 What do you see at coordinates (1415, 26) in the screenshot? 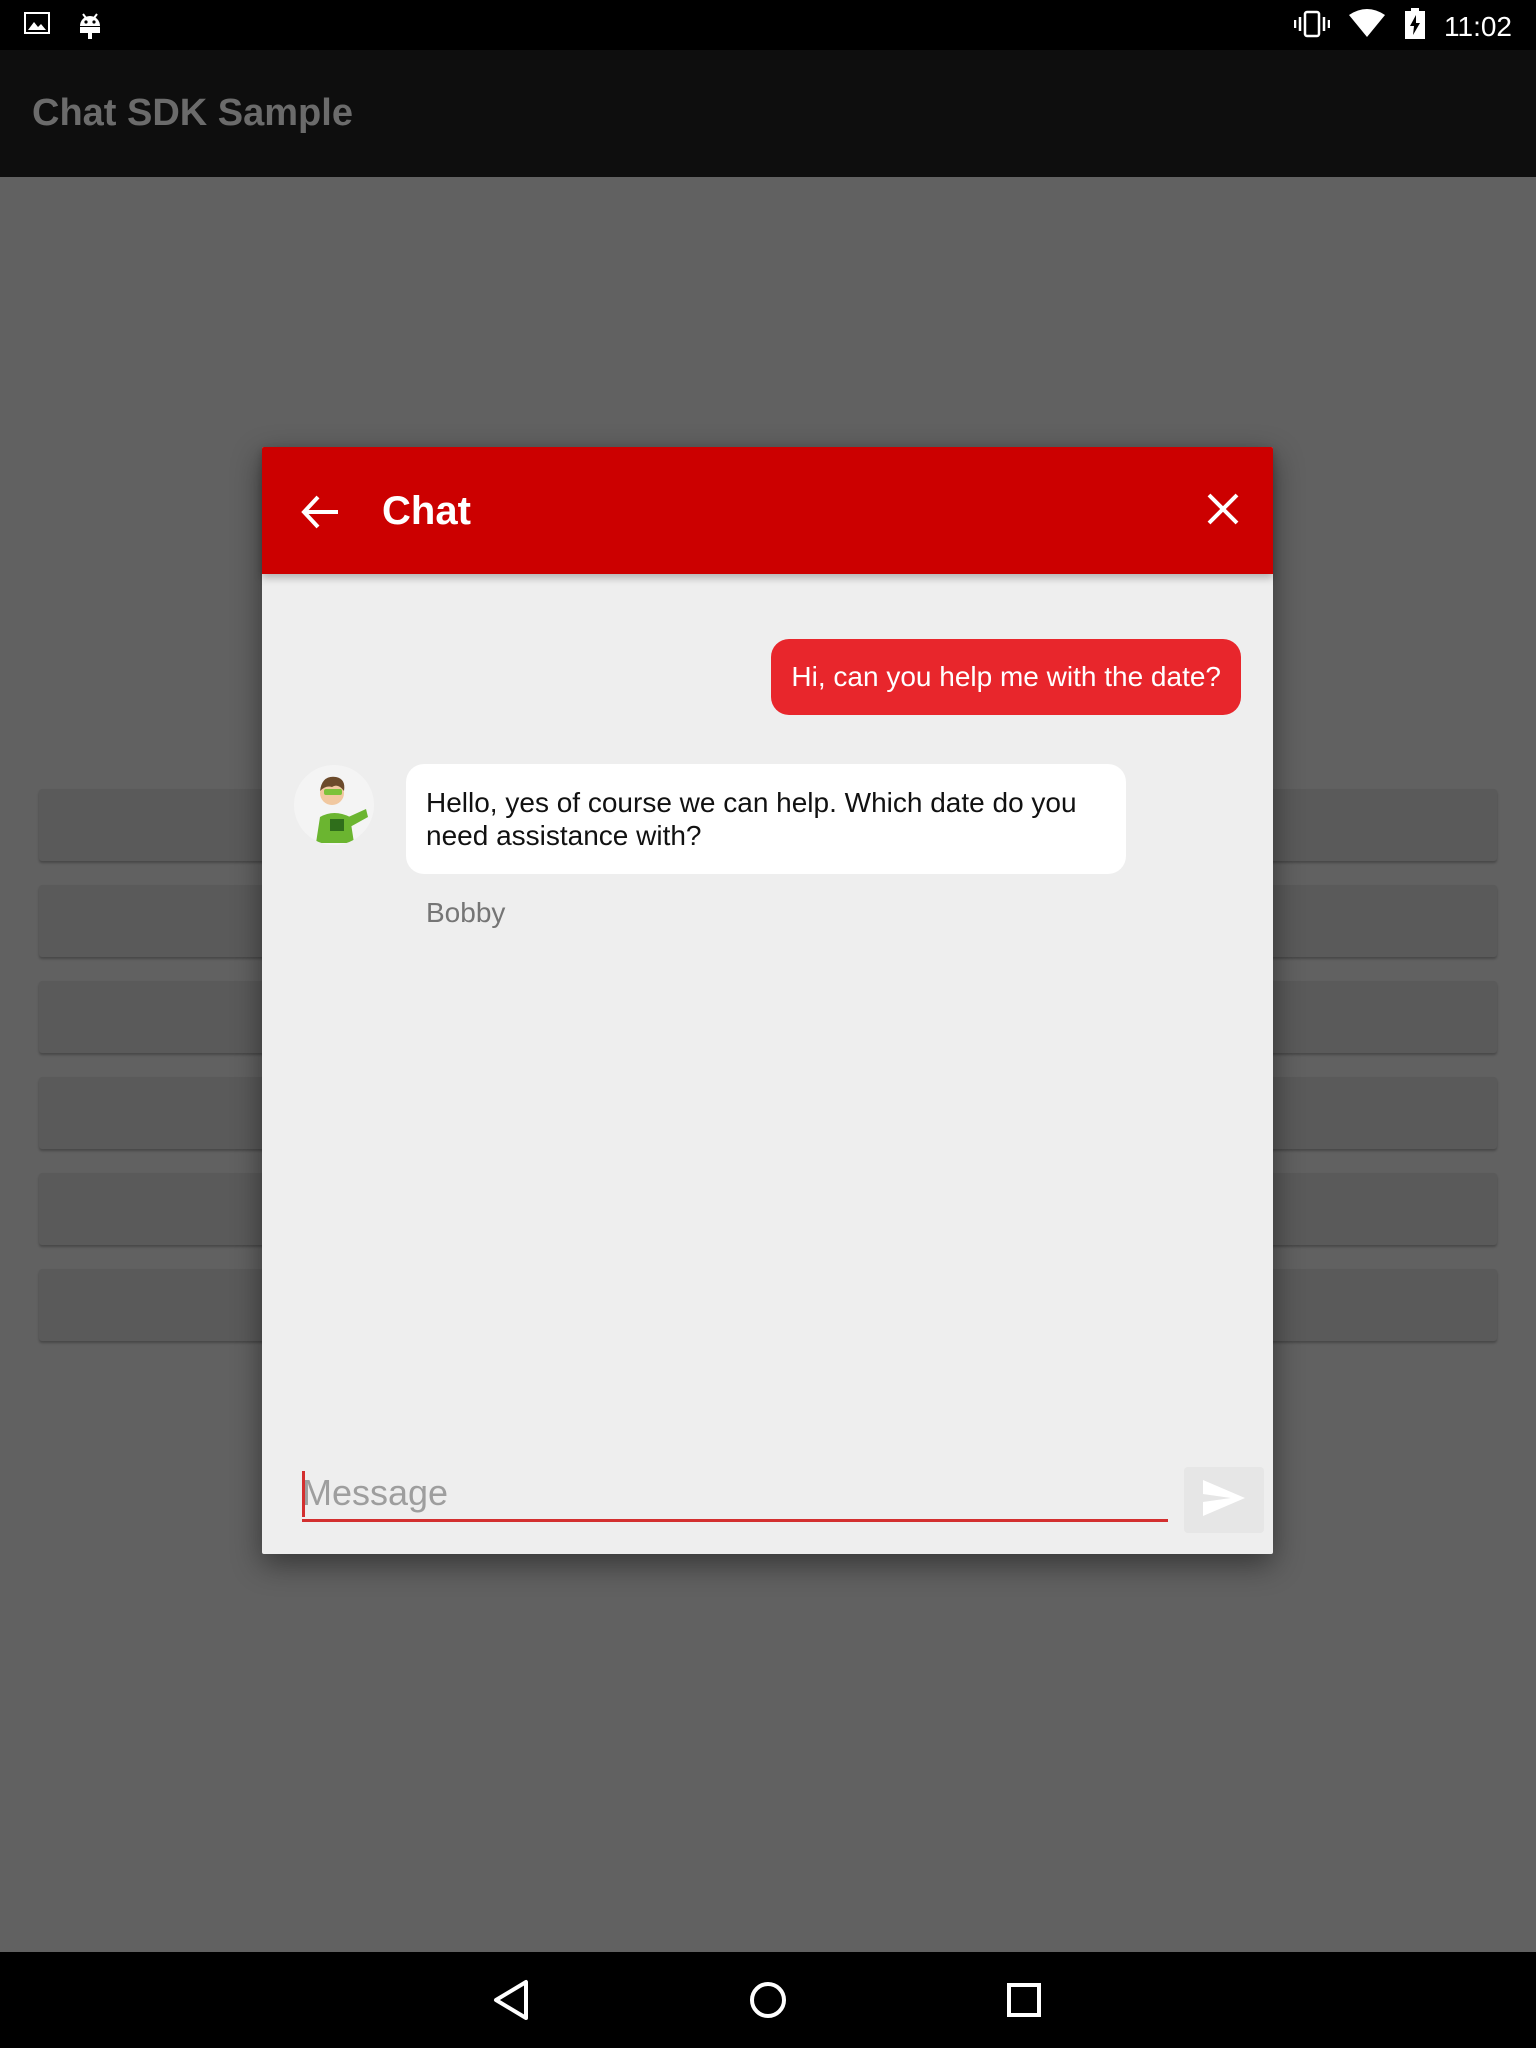
I see `battery-charging-icon` at bounding box center [1415, 26].